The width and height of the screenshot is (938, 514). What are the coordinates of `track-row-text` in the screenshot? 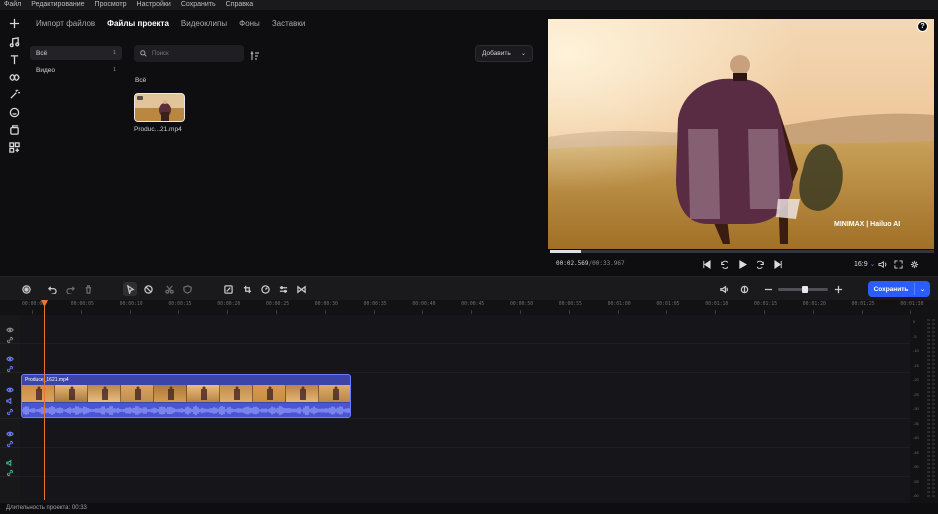 It's located at (465, 329).